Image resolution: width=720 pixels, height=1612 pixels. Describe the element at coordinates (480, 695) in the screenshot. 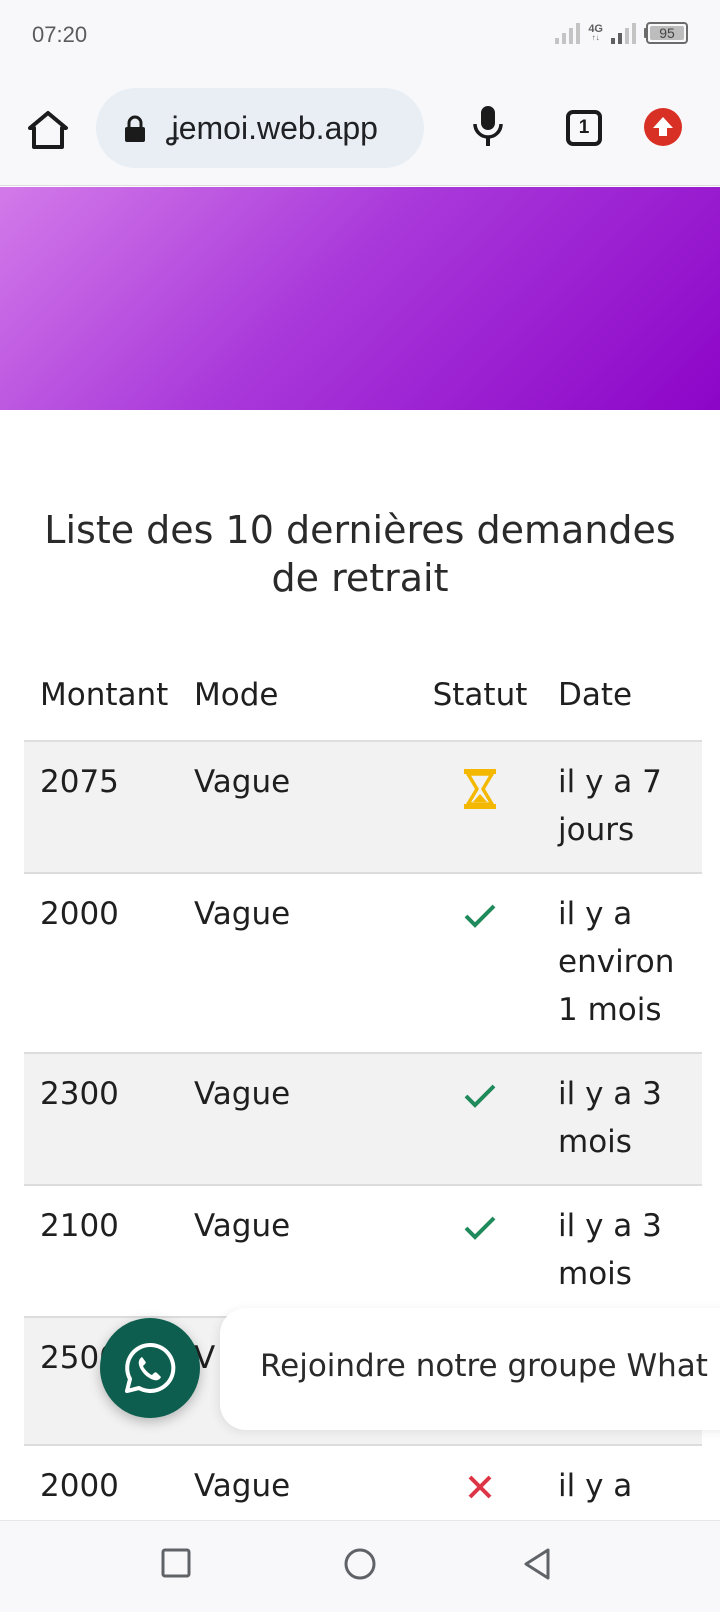

I see `header-statut: Statut` at that location.